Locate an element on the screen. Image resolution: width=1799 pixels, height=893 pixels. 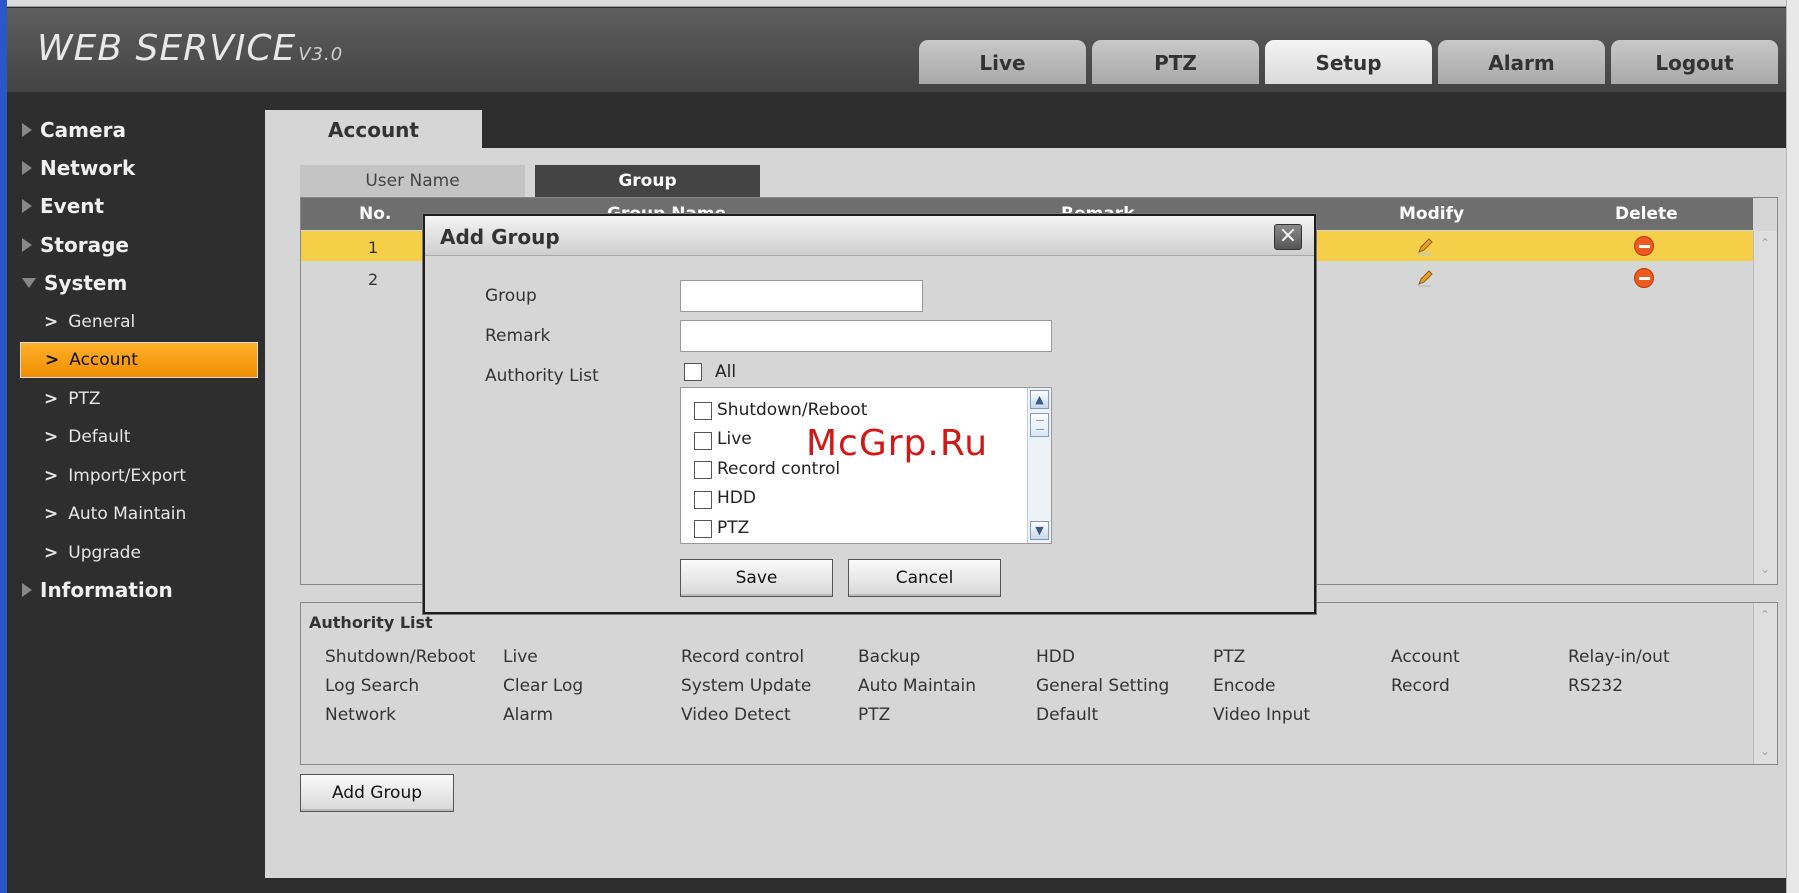
authority-item: Record is located at coordinates (1420, 686).